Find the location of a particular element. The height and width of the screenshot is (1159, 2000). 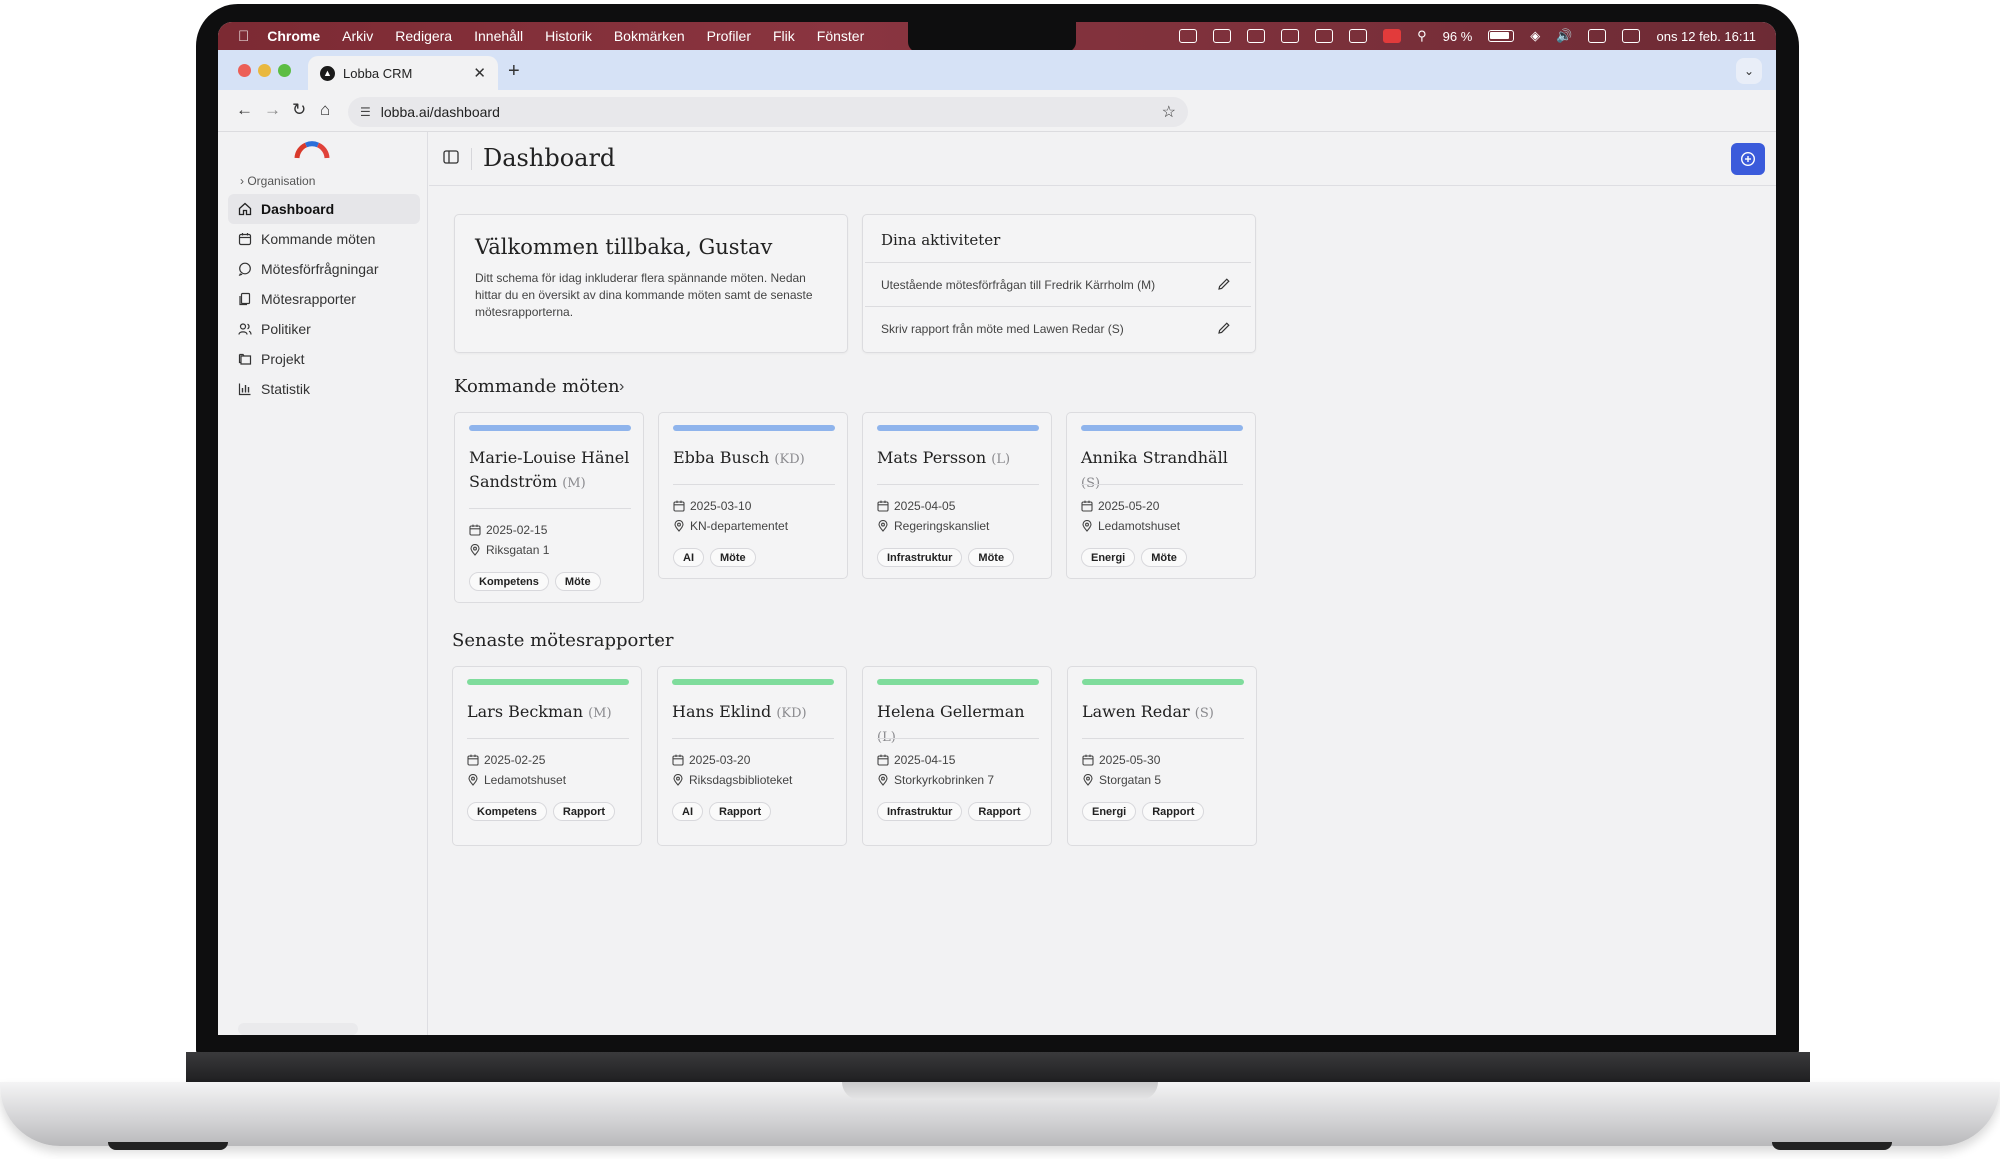

home-icon: ⌂ is located at coordinates (325, 110).